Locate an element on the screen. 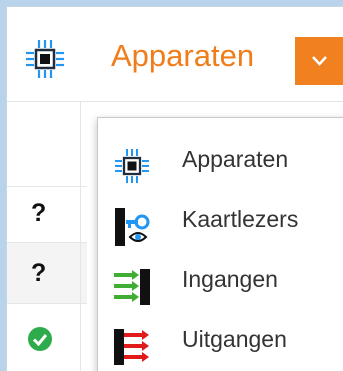 This screenshot has width=343, height=371. inputs-arrow-icon is located at coordinates (132, 287).